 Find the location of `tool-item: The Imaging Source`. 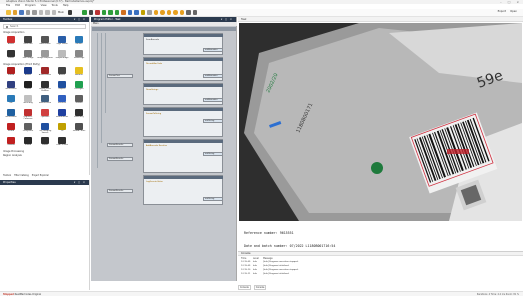

tool-item: The Imaging Source is located at coordinates (45, 129).